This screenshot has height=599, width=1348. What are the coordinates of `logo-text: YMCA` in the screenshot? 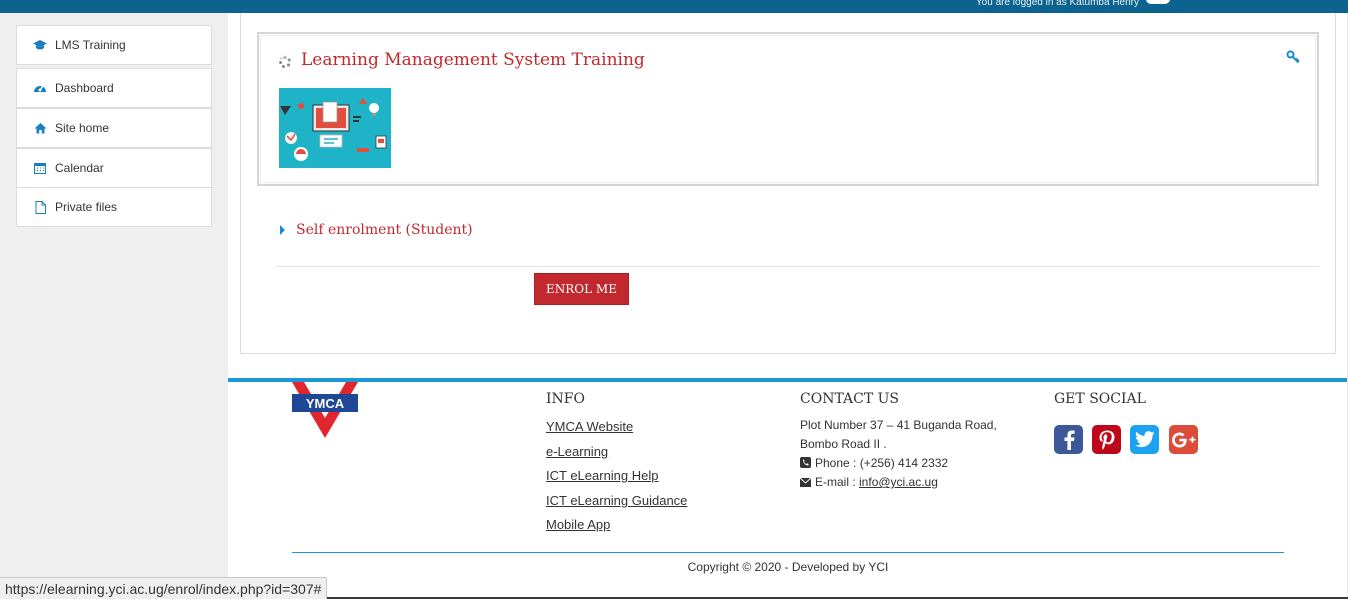 It's located at (325, 403).